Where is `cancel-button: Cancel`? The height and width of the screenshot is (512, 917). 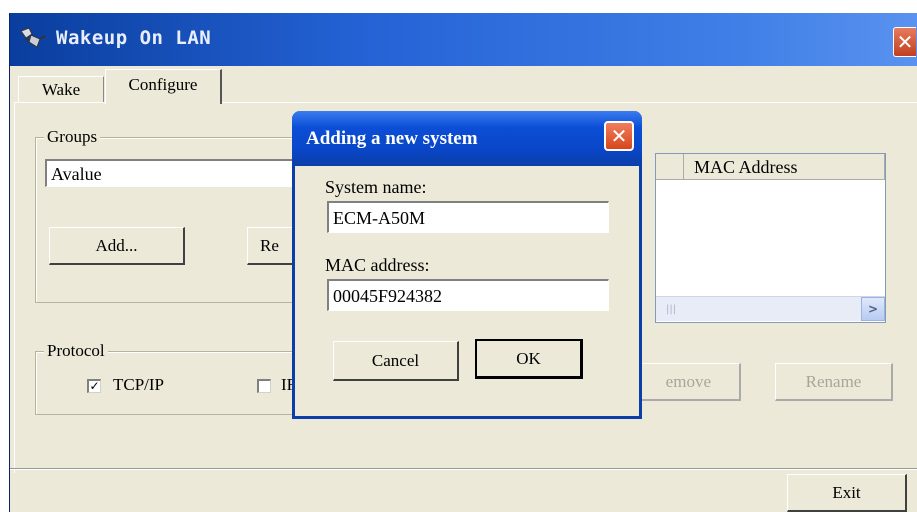 cancel-button: Cancel is located at coordinates (396, 361).